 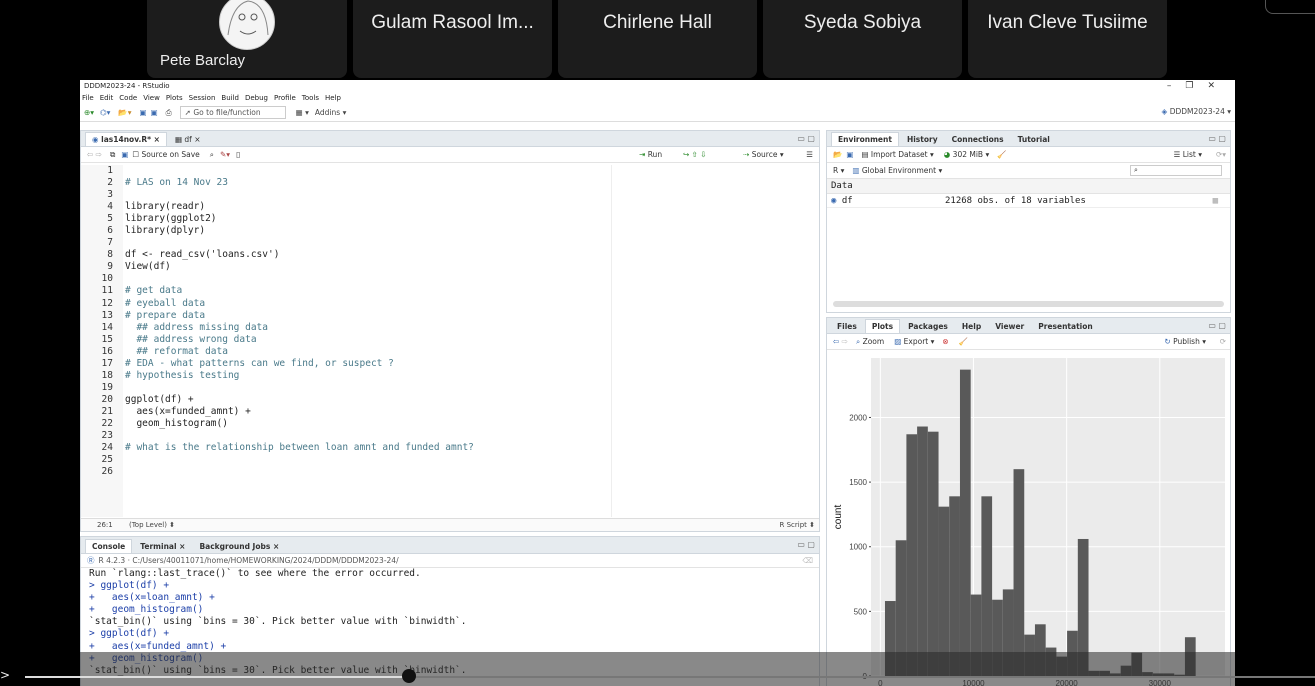 What do you see at coordinates (88, 98) in the screenshot?
I see `menu-file: File` at bounding box center [88, 98].